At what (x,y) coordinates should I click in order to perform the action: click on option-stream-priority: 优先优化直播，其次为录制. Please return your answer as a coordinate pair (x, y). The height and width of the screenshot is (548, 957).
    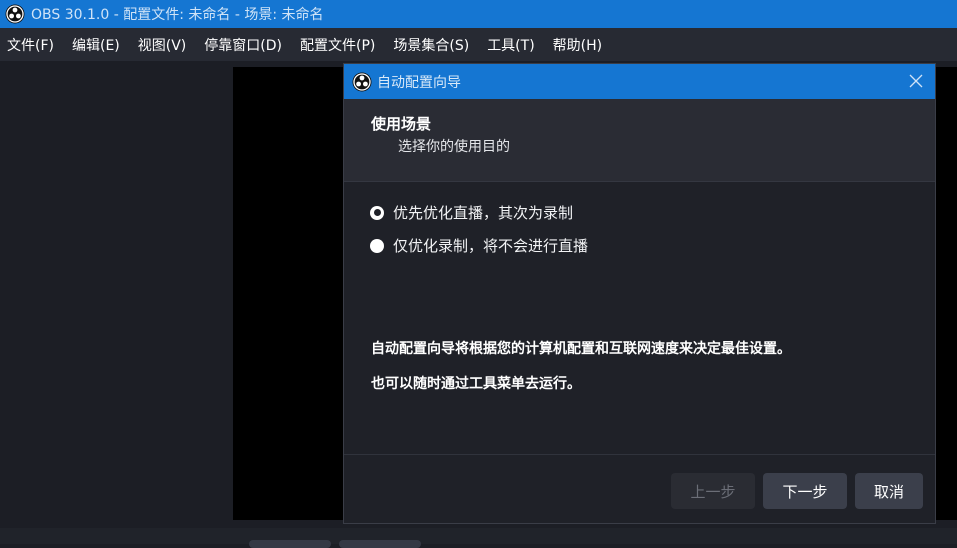
    Looking at the image, I should click on (471, 212).